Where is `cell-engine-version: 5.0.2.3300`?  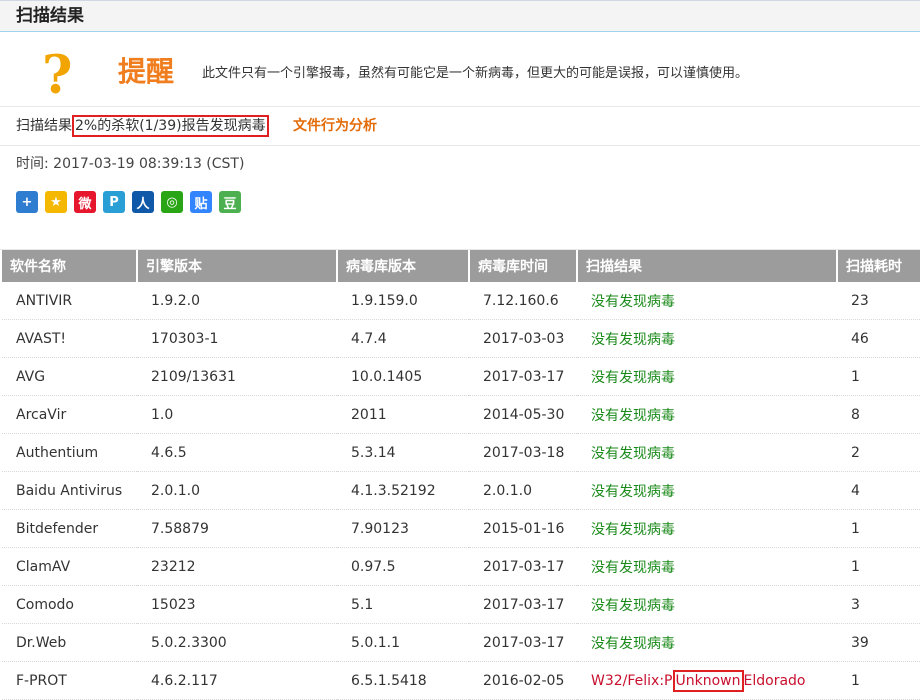 cell-engine-version: 5.0.2.3300 is located at coordinates (237, 642).